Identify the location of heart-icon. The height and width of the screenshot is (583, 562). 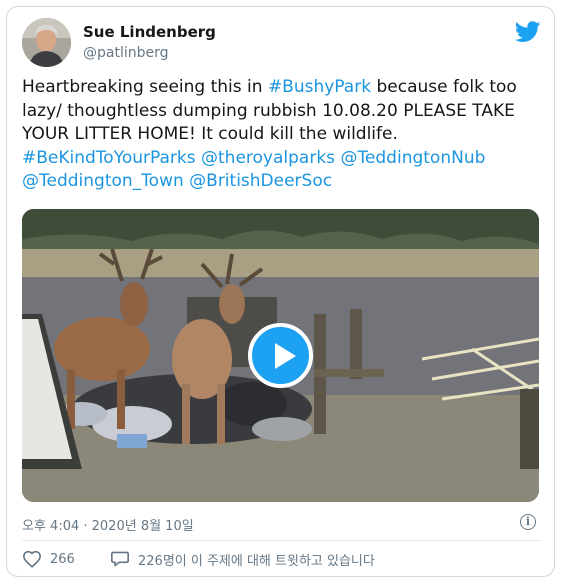
(32, 559).